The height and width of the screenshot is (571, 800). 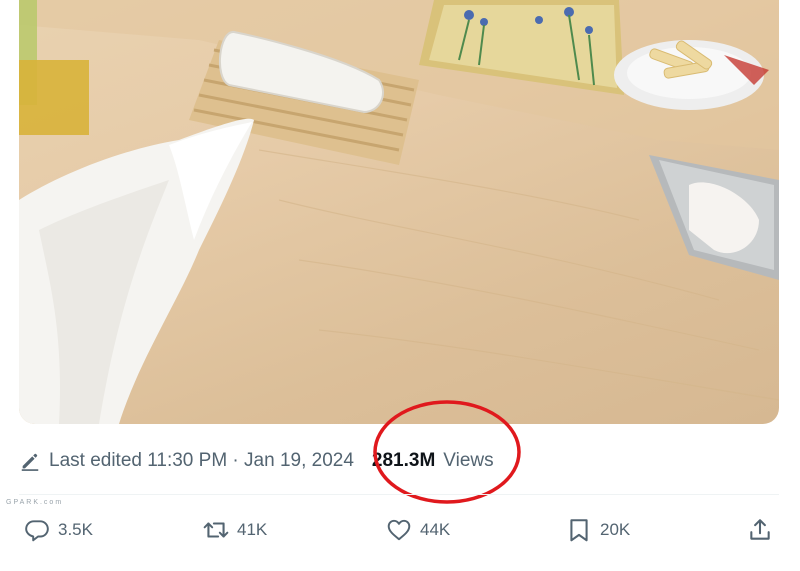 What do you see at coordinates (30, 461) in the screenshot?
I see `pencil-icon` at bounding box center [30, 461].